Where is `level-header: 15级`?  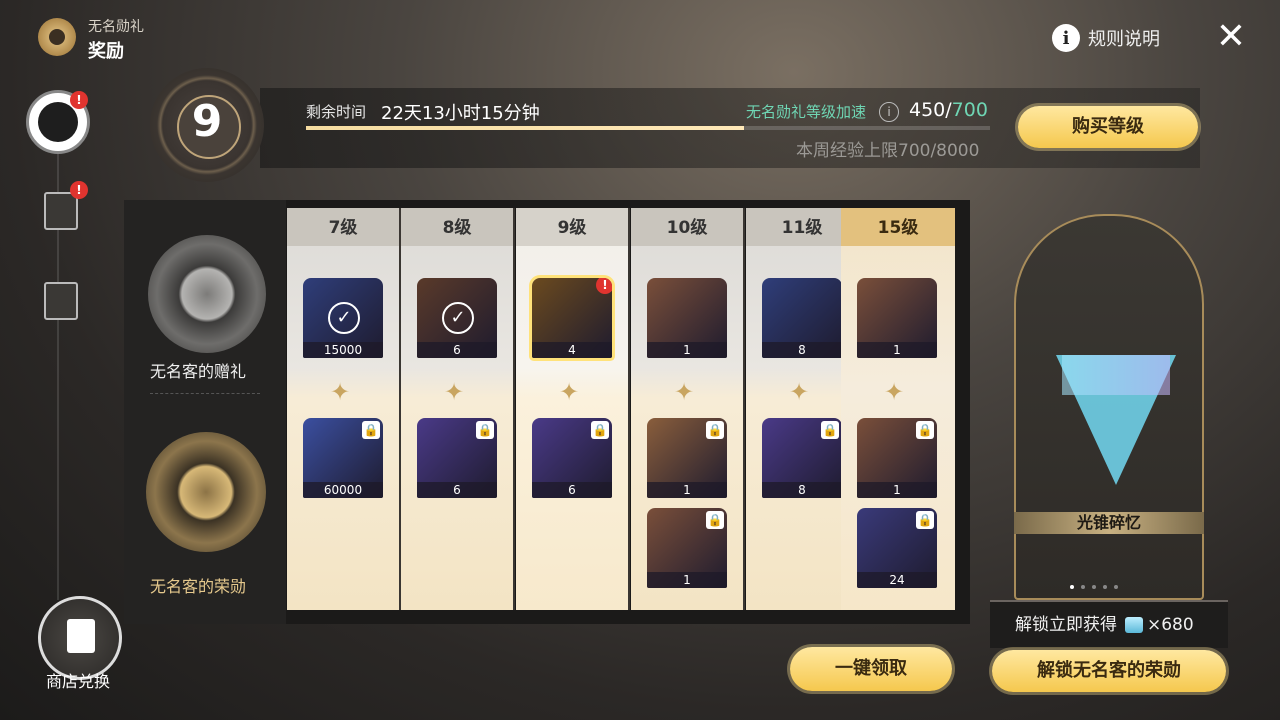
level-header: 15级 is located at coordinates (898, 227).